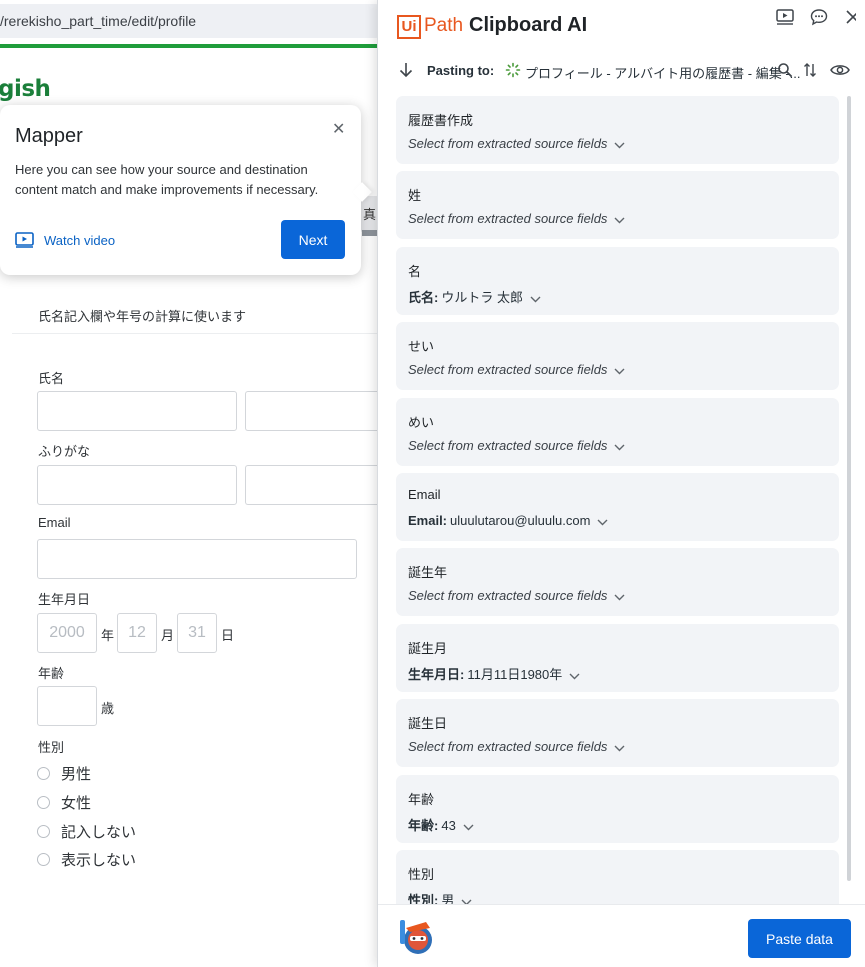  Describe the element at coordinates (621, 904) in the screenshot. I see `footer-divider` at that location.